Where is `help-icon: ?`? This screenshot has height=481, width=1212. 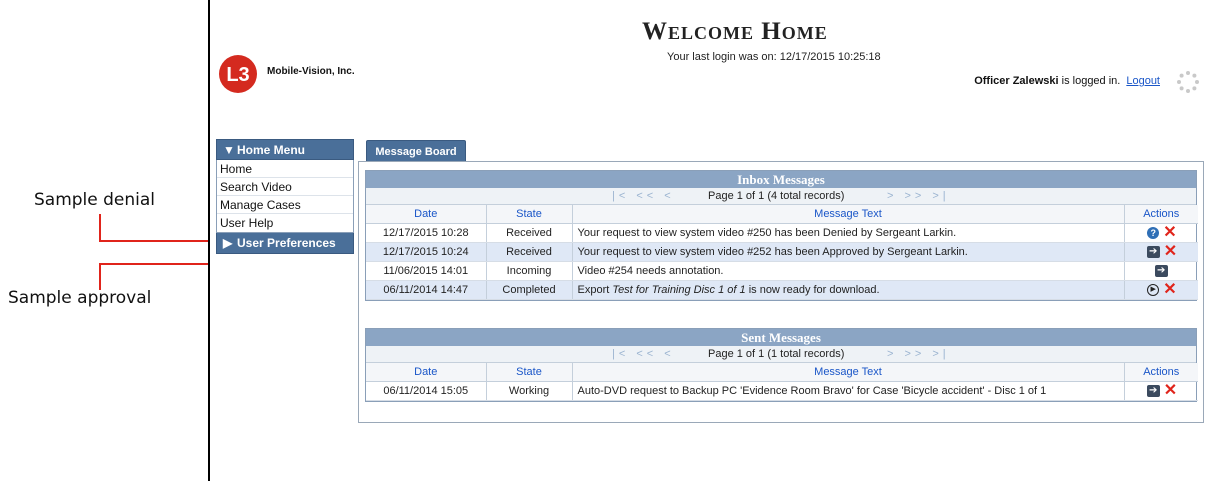
help-icon: ? is located at coordinates (1153, 232).